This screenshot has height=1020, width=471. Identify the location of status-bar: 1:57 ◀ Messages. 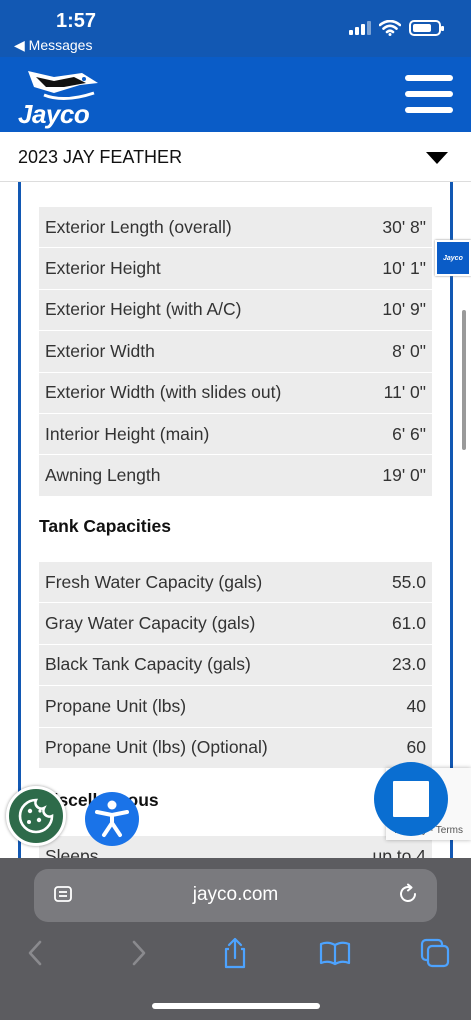
(235, 28).